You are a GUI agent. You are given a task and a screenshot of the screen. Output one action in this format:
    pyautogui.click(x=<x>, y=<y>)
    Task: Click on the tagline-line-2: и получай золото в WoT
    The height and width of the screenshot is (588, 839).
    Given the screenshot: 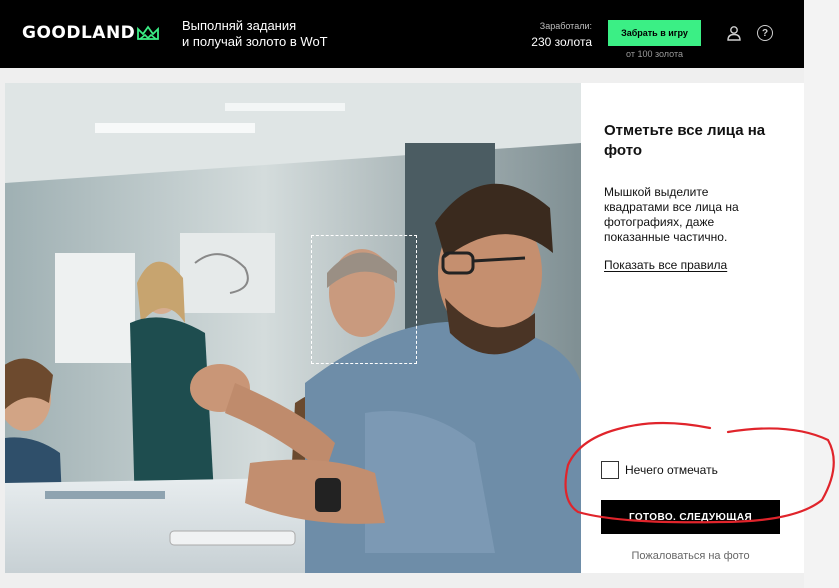 What is the action you would take?
    pyautogui.click(x=255, y=41)
    